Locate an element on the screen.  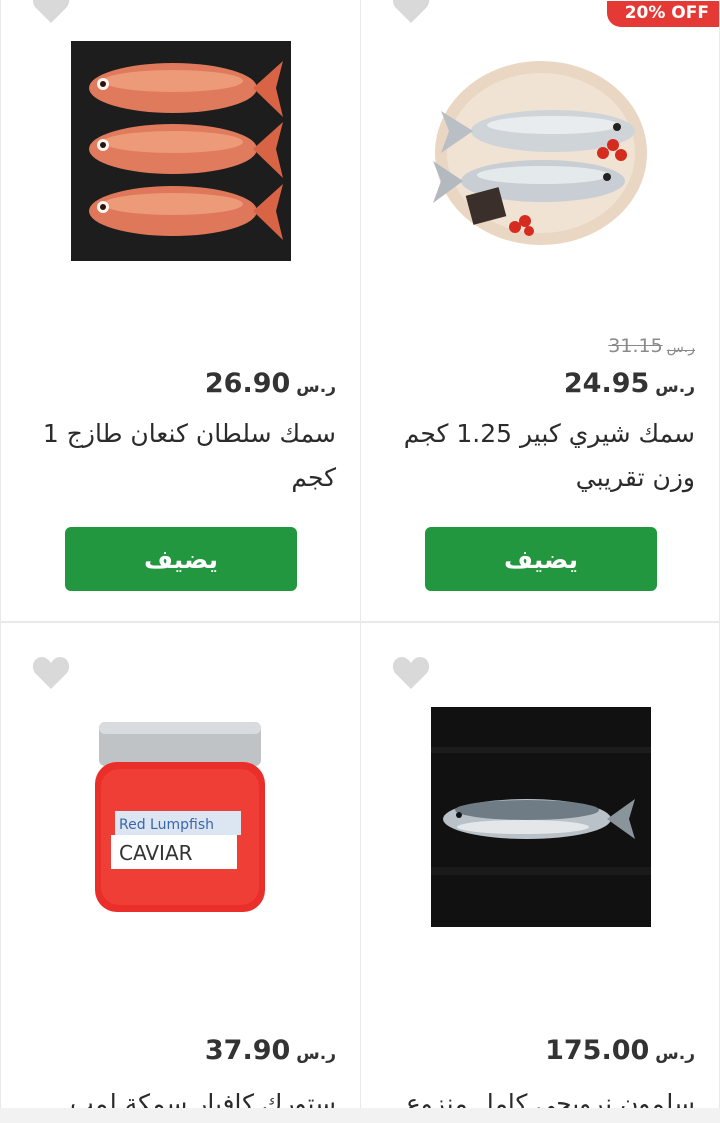
price-value: 24.95 is located at coordinates (606, 383).